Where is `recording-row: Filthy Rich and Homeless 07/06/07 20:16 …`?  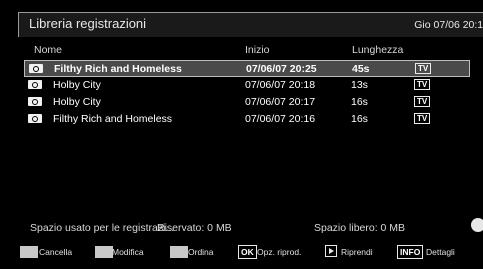 recording-row: Filthy Rich and Homeless 07/06/07 20:16 … is located at coordinates (247, 119).